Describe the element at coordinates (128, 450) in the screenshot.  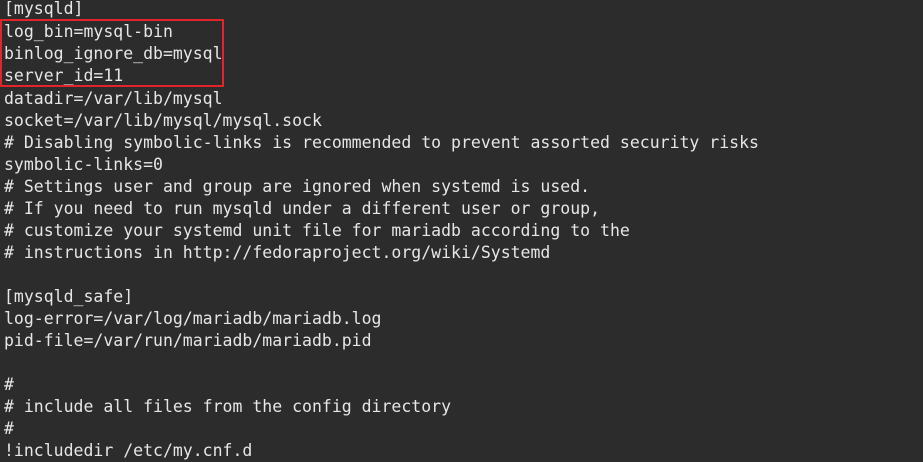
I see `config-line-includedir: !includedir /etc/my.cnf.d` at that location.